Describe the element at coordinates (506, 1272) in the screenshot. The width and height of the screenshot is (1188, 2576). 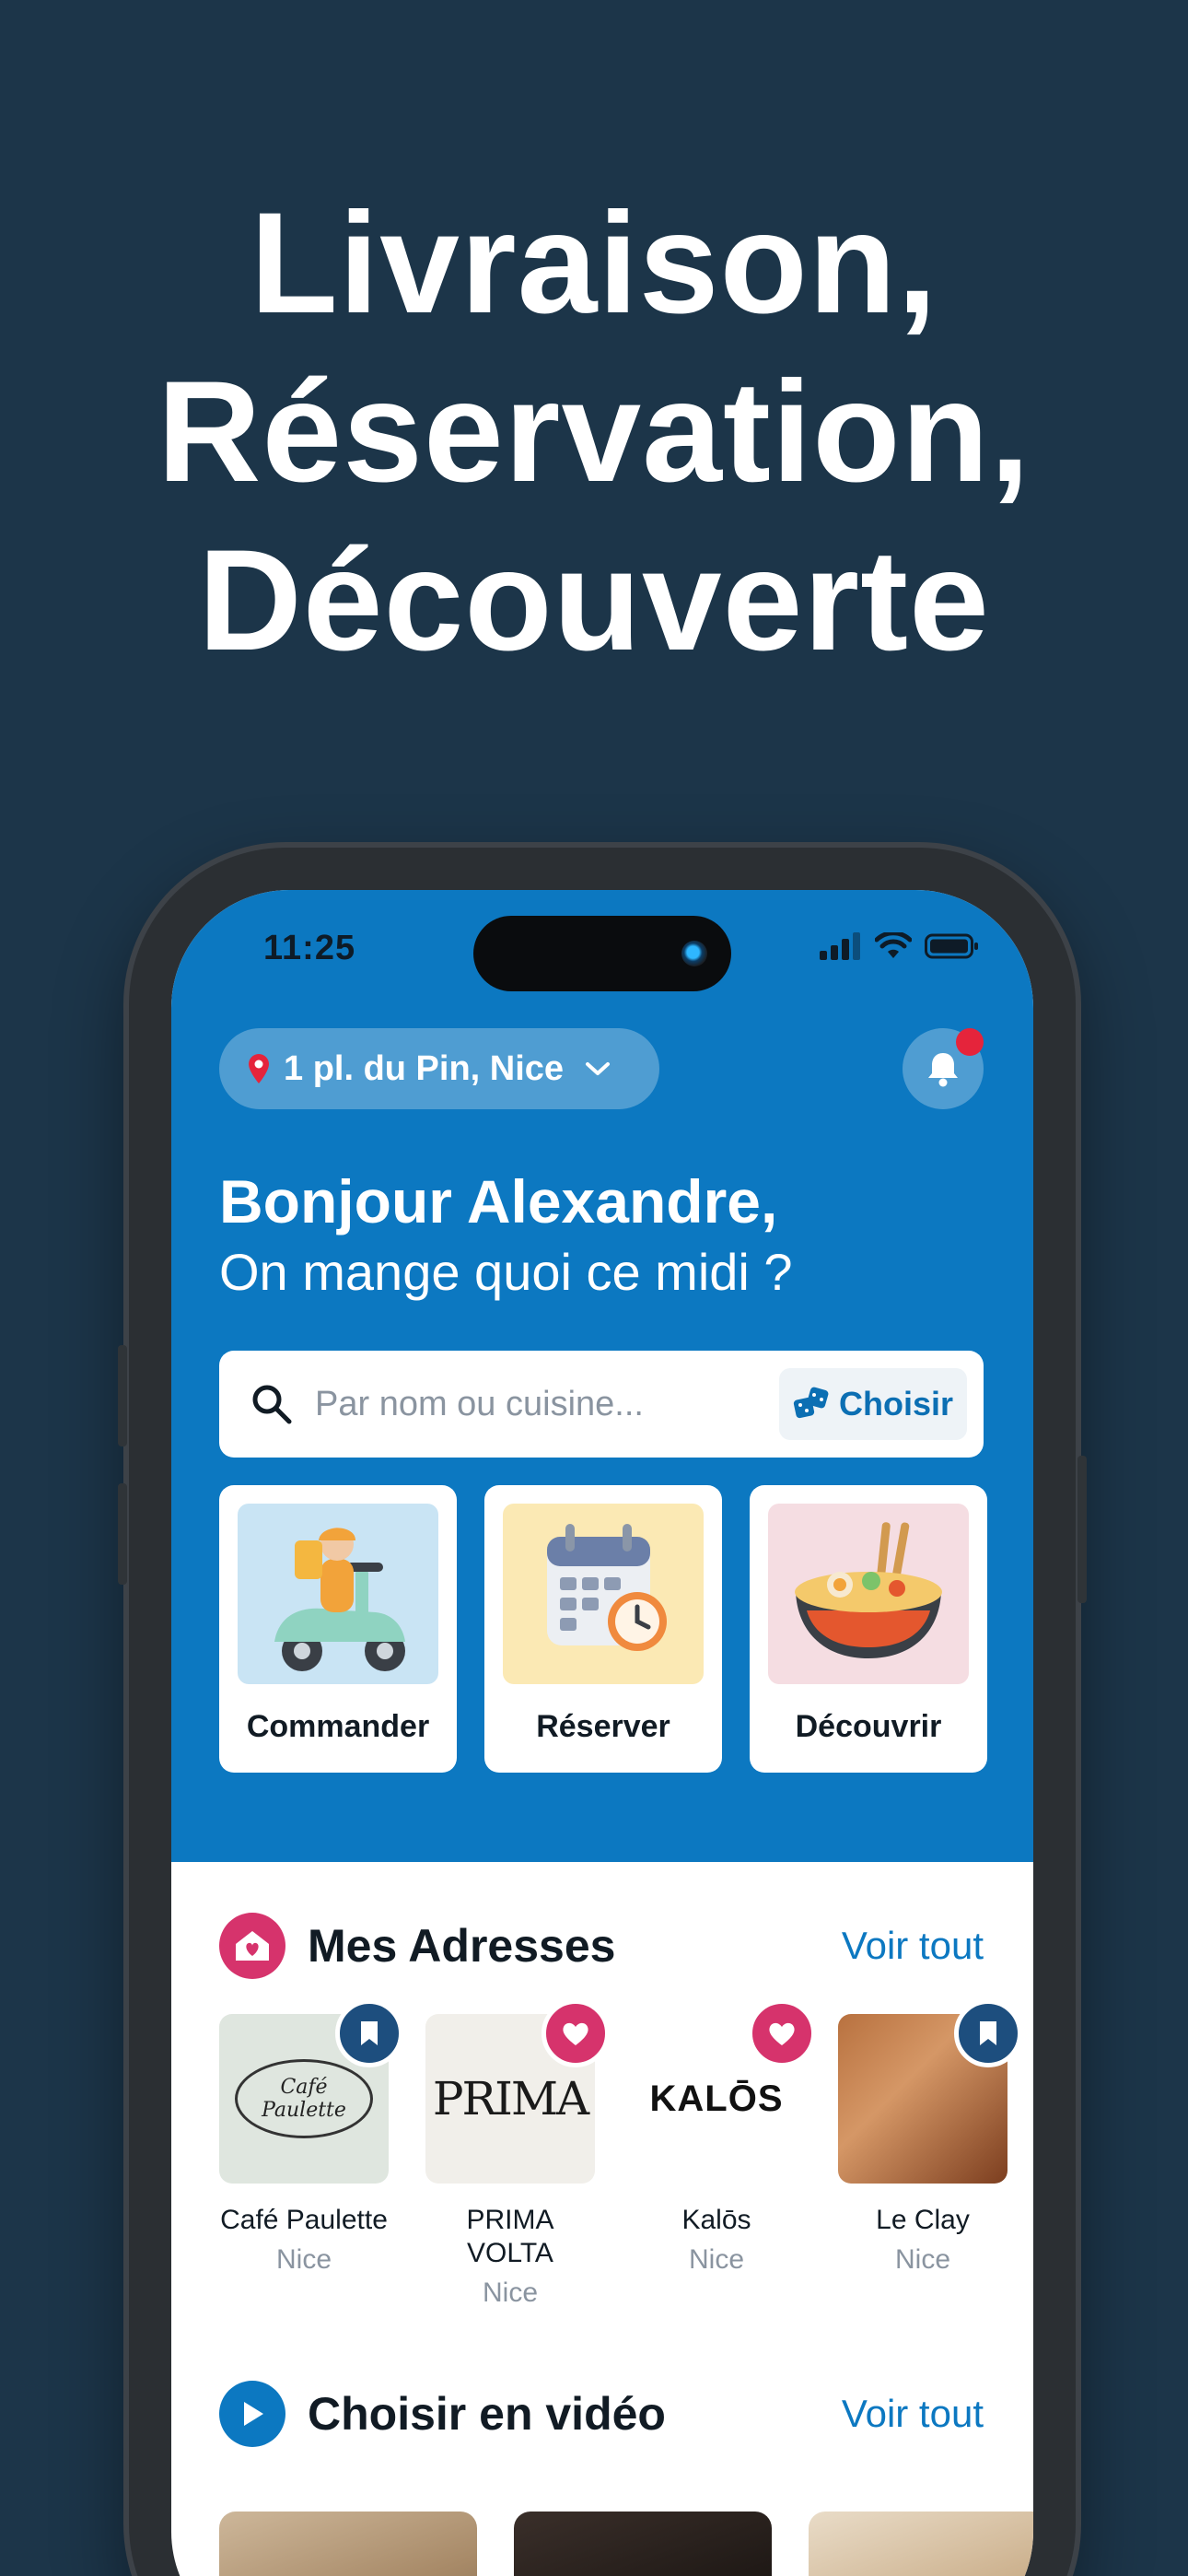
I see `greeting-subtitle: On mange quoi ce midi ?` at that location.